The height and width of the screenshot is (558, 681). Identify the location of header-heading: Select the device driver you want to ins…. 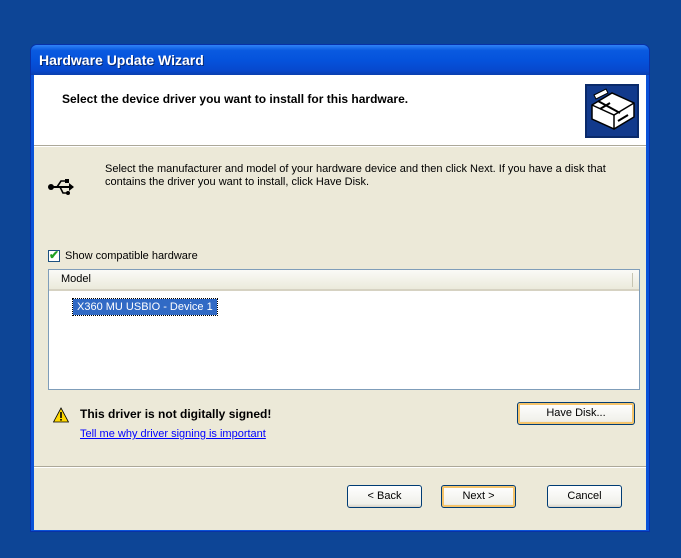
(235, 99).